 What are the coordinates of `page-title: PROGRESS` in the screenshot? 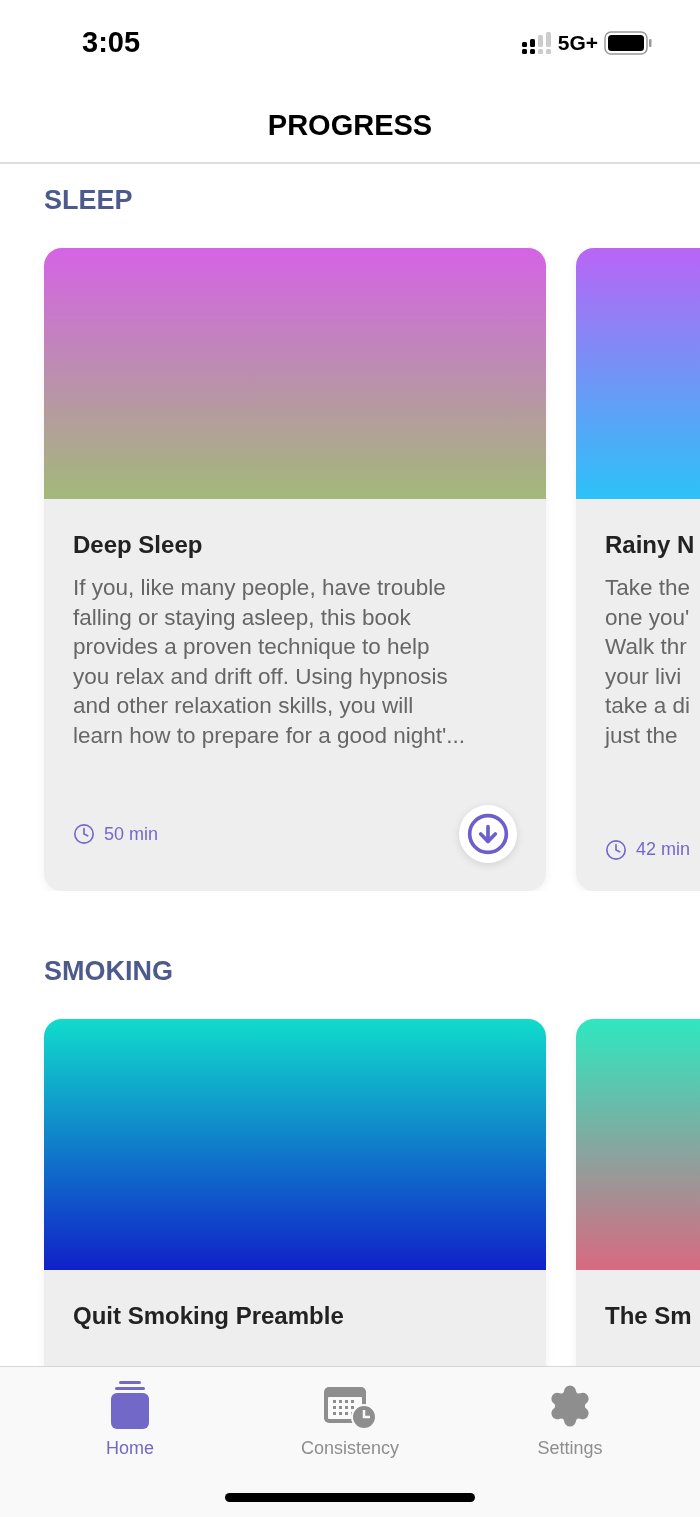 It's located at (350, 126).